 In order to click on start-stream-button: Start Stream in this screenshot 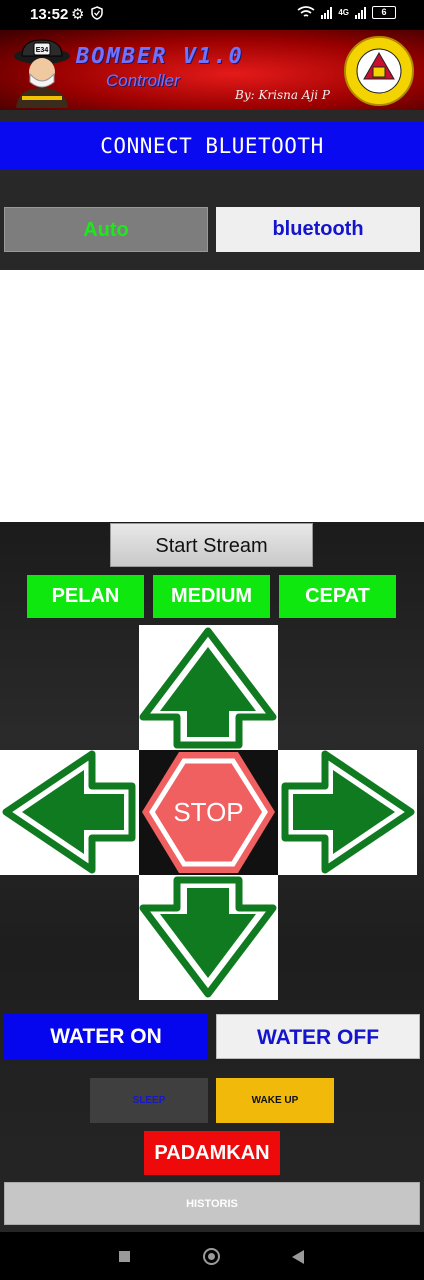, I will do `click(211, 545)`.